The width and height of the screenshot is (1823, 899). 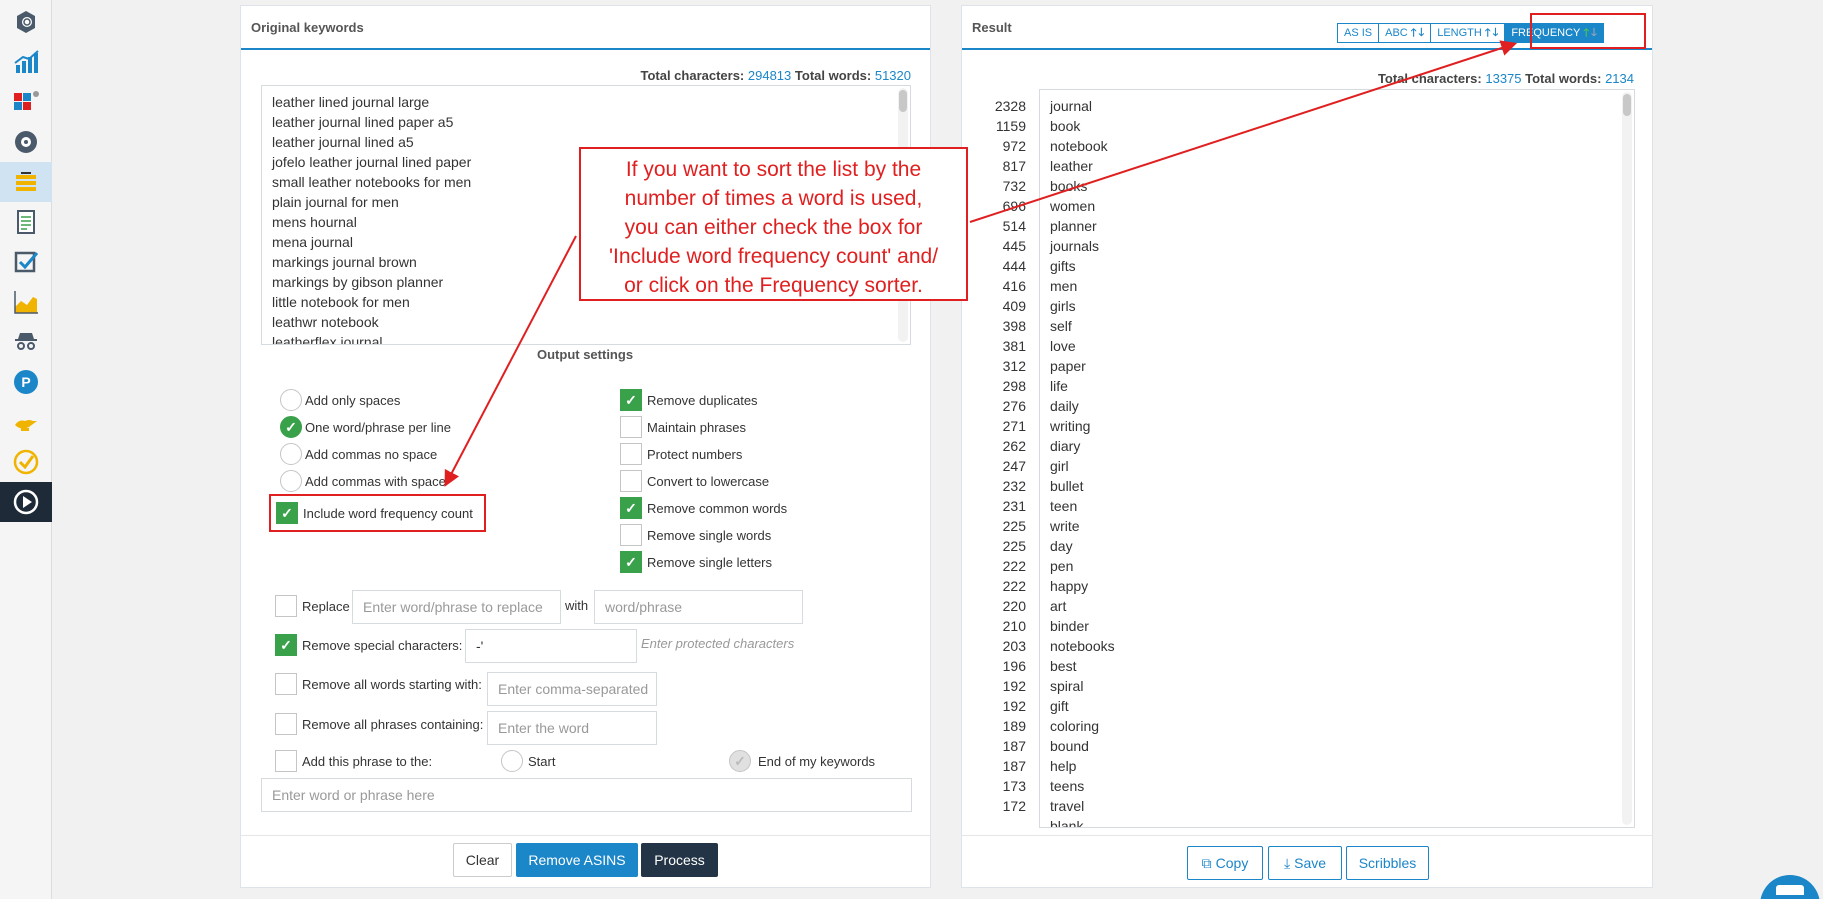 I want to click on checkbox-remove-special-characters: ✓ Remove special characters:, so click(x=368, y=645).